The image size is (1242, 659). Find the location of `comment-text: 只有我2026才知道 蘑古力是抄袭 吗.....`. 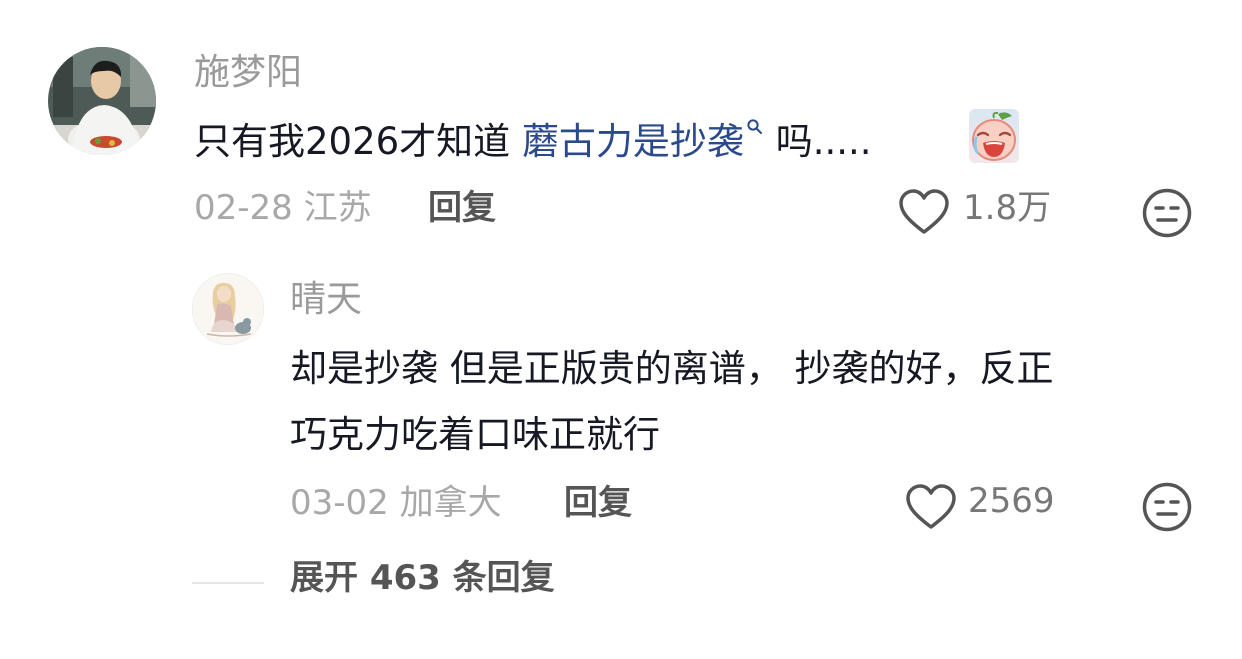

comment-text: 只有我2026才知道 蘑古力是抄袭 吗..... is located at coordinates (533, 142).